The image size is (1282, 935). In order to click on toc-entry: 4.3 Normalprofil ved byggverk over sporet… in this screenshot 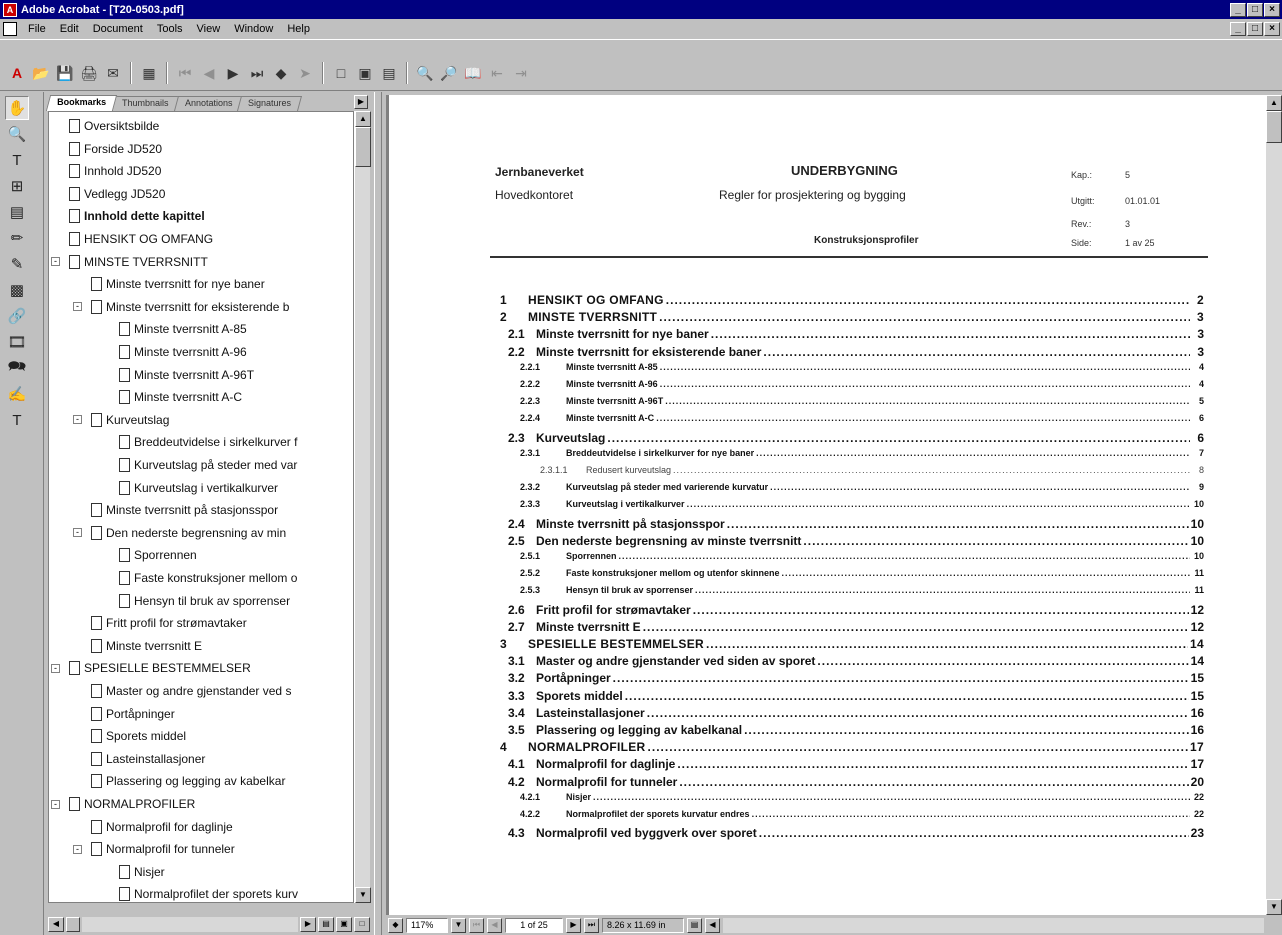, I will do `click(856, 833)`.